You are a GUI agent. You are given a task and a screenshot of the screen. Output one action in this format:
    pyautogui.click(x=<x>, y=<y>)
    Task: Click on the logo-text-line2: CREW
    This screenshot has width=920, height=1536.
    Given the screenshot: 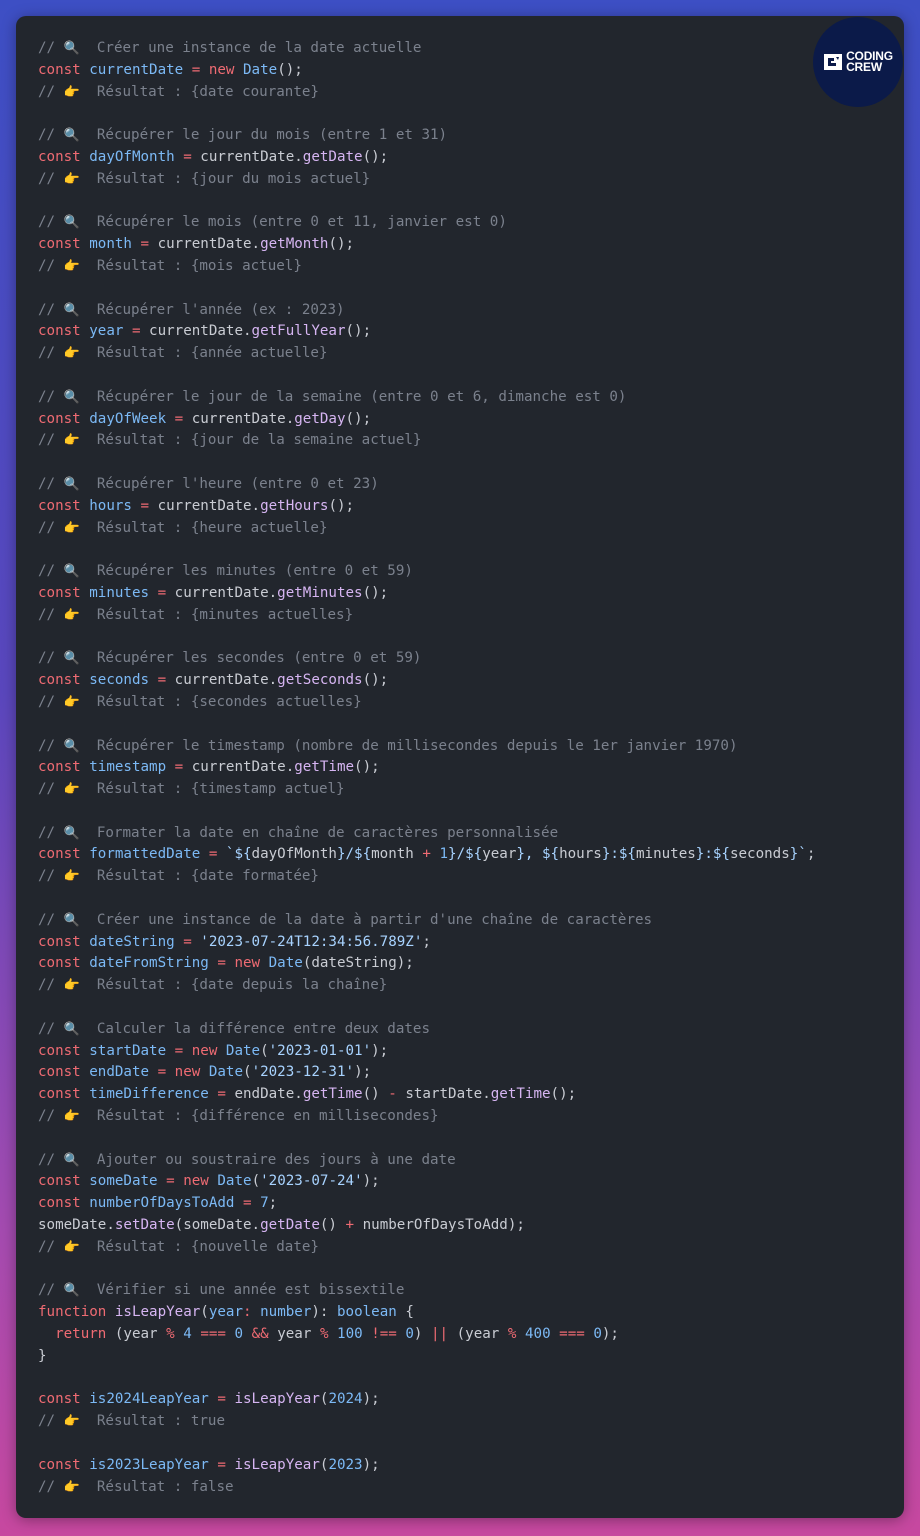 What is the action you would take?
    pyautogui.click(x=864, y=67)
    